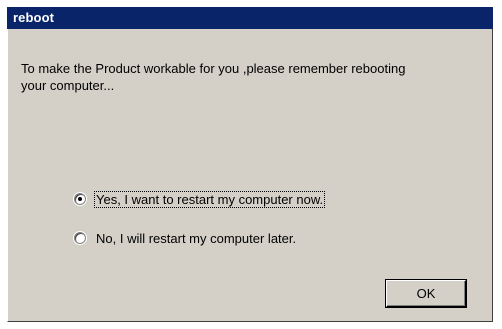 Image resolution: width=502 pixels, height=329 pixels. Describe the element at coordinates (80, 238) in the screenshot. I see `restart-later-radio` at that location.